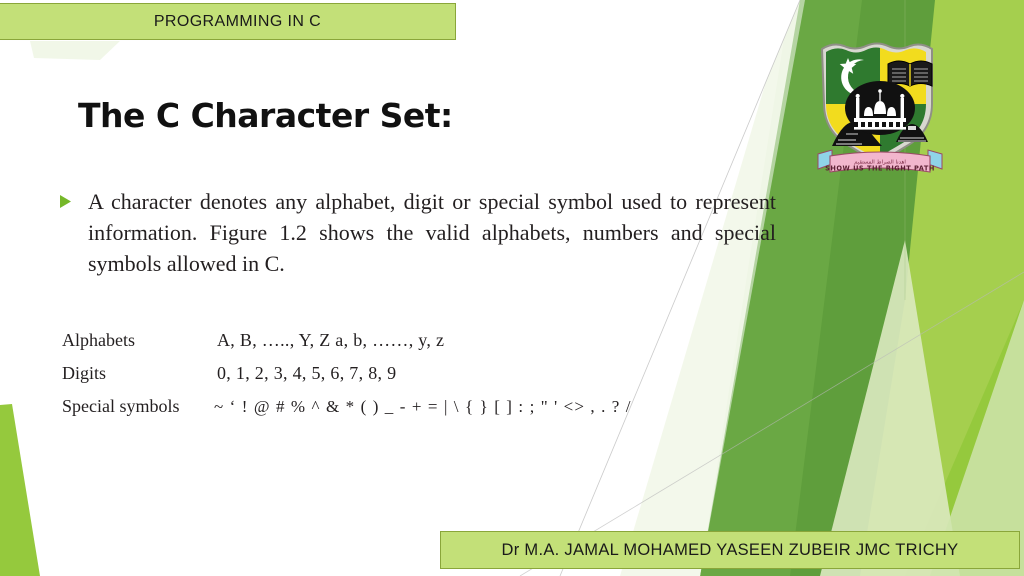 The height and width of the screenshot is (576, 1024). Describe the element at coordinates (880, 169) in the screenshot. I see `motto-text: SHOW US THE RIGHT PATH` at that location.